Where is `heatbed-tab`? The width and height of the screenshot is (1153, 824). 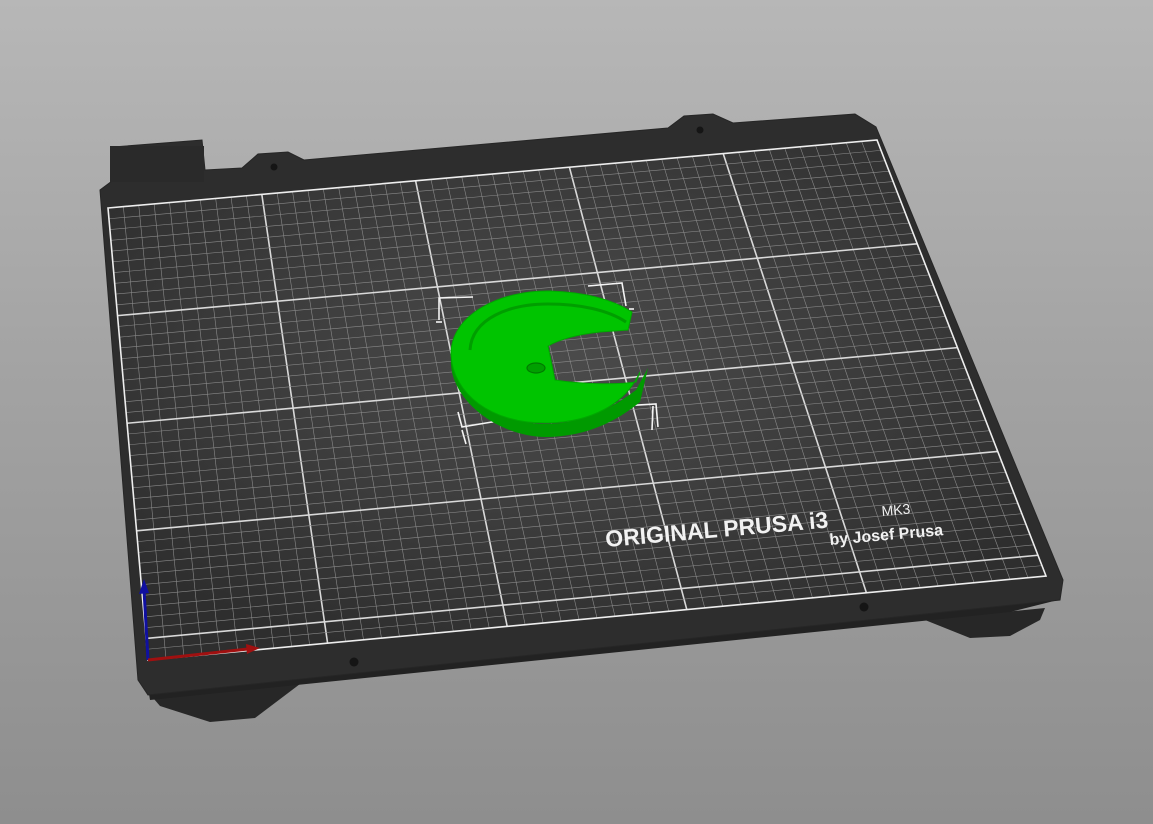
heatbed-tab is located at coordinates (157, 164).